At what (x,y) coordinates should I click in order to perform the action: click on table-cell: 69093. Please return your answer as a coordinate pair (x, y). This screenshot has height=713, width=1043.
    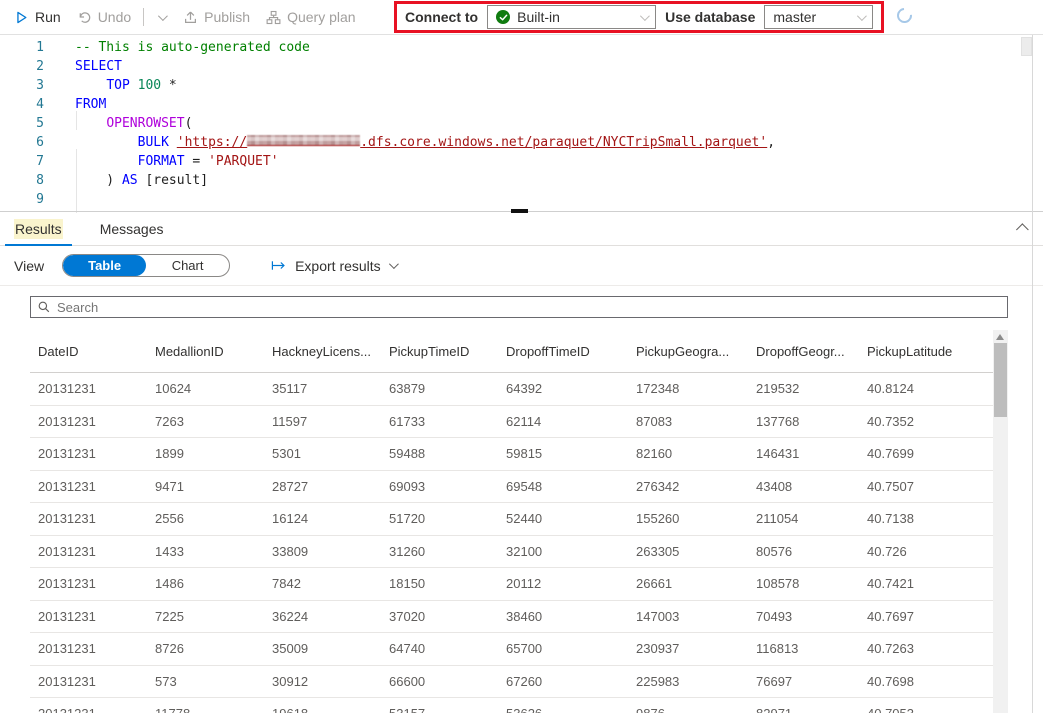
    Looking at the image, I should click on (407, 486).